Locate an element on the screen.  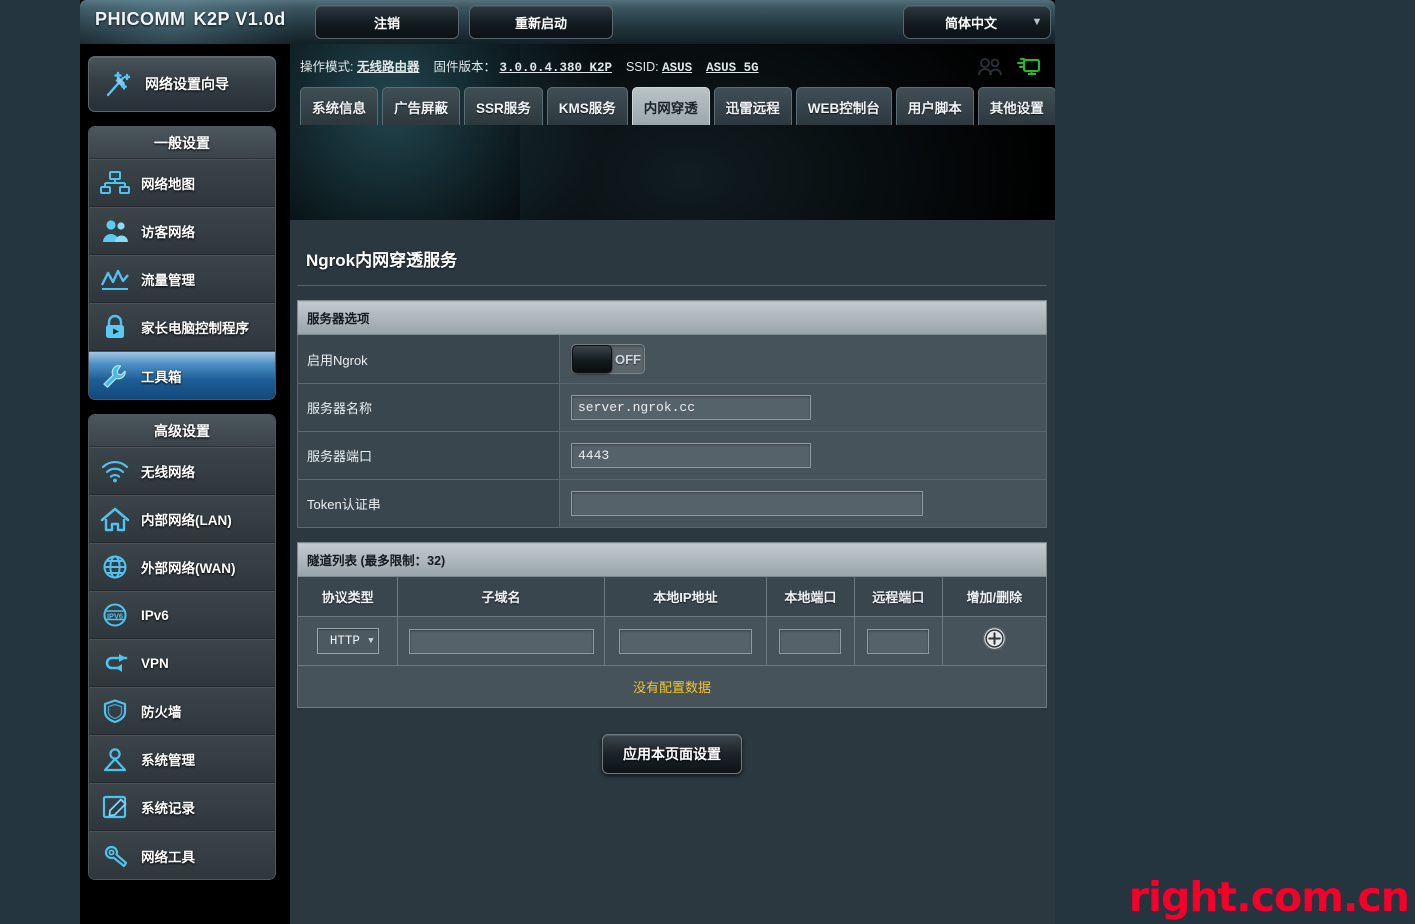
apply-button-wrapper: 应用本页面设置 is located at coordinates (672, 754).